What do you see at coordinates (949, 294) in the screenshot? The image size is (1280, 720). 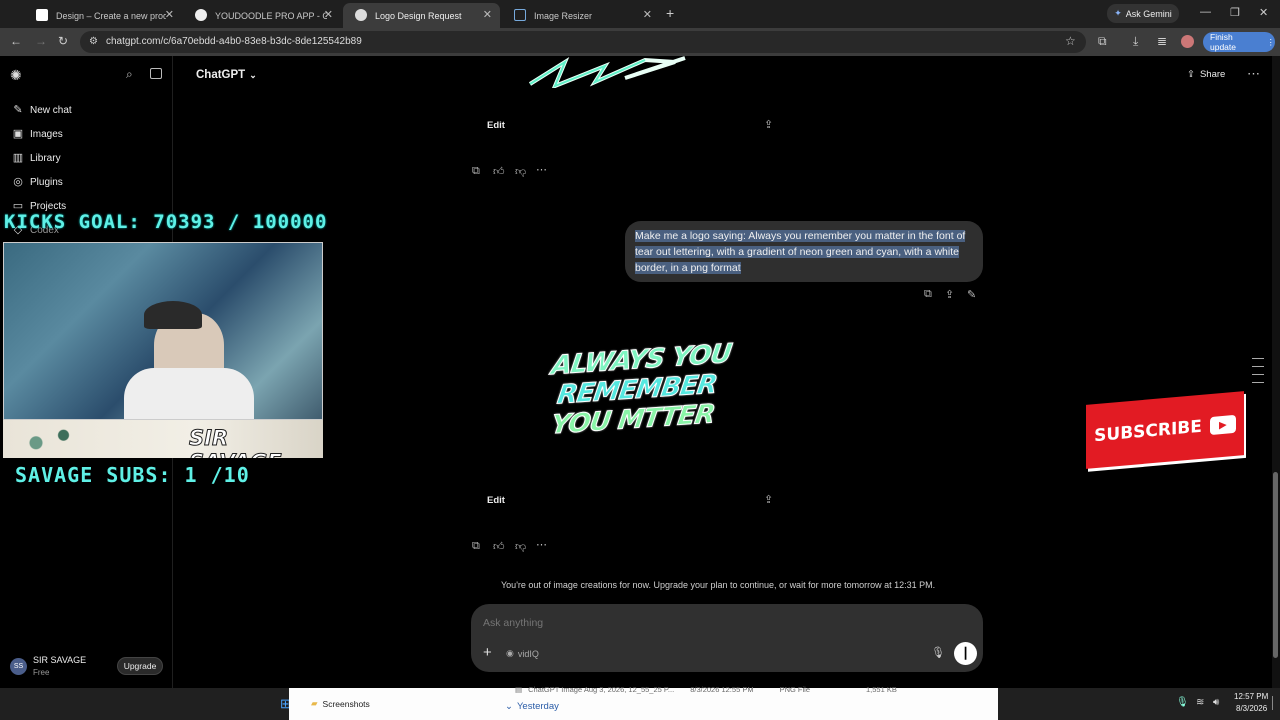 I see `share-message-icon: ⇪` at bounding box center [949, 294].